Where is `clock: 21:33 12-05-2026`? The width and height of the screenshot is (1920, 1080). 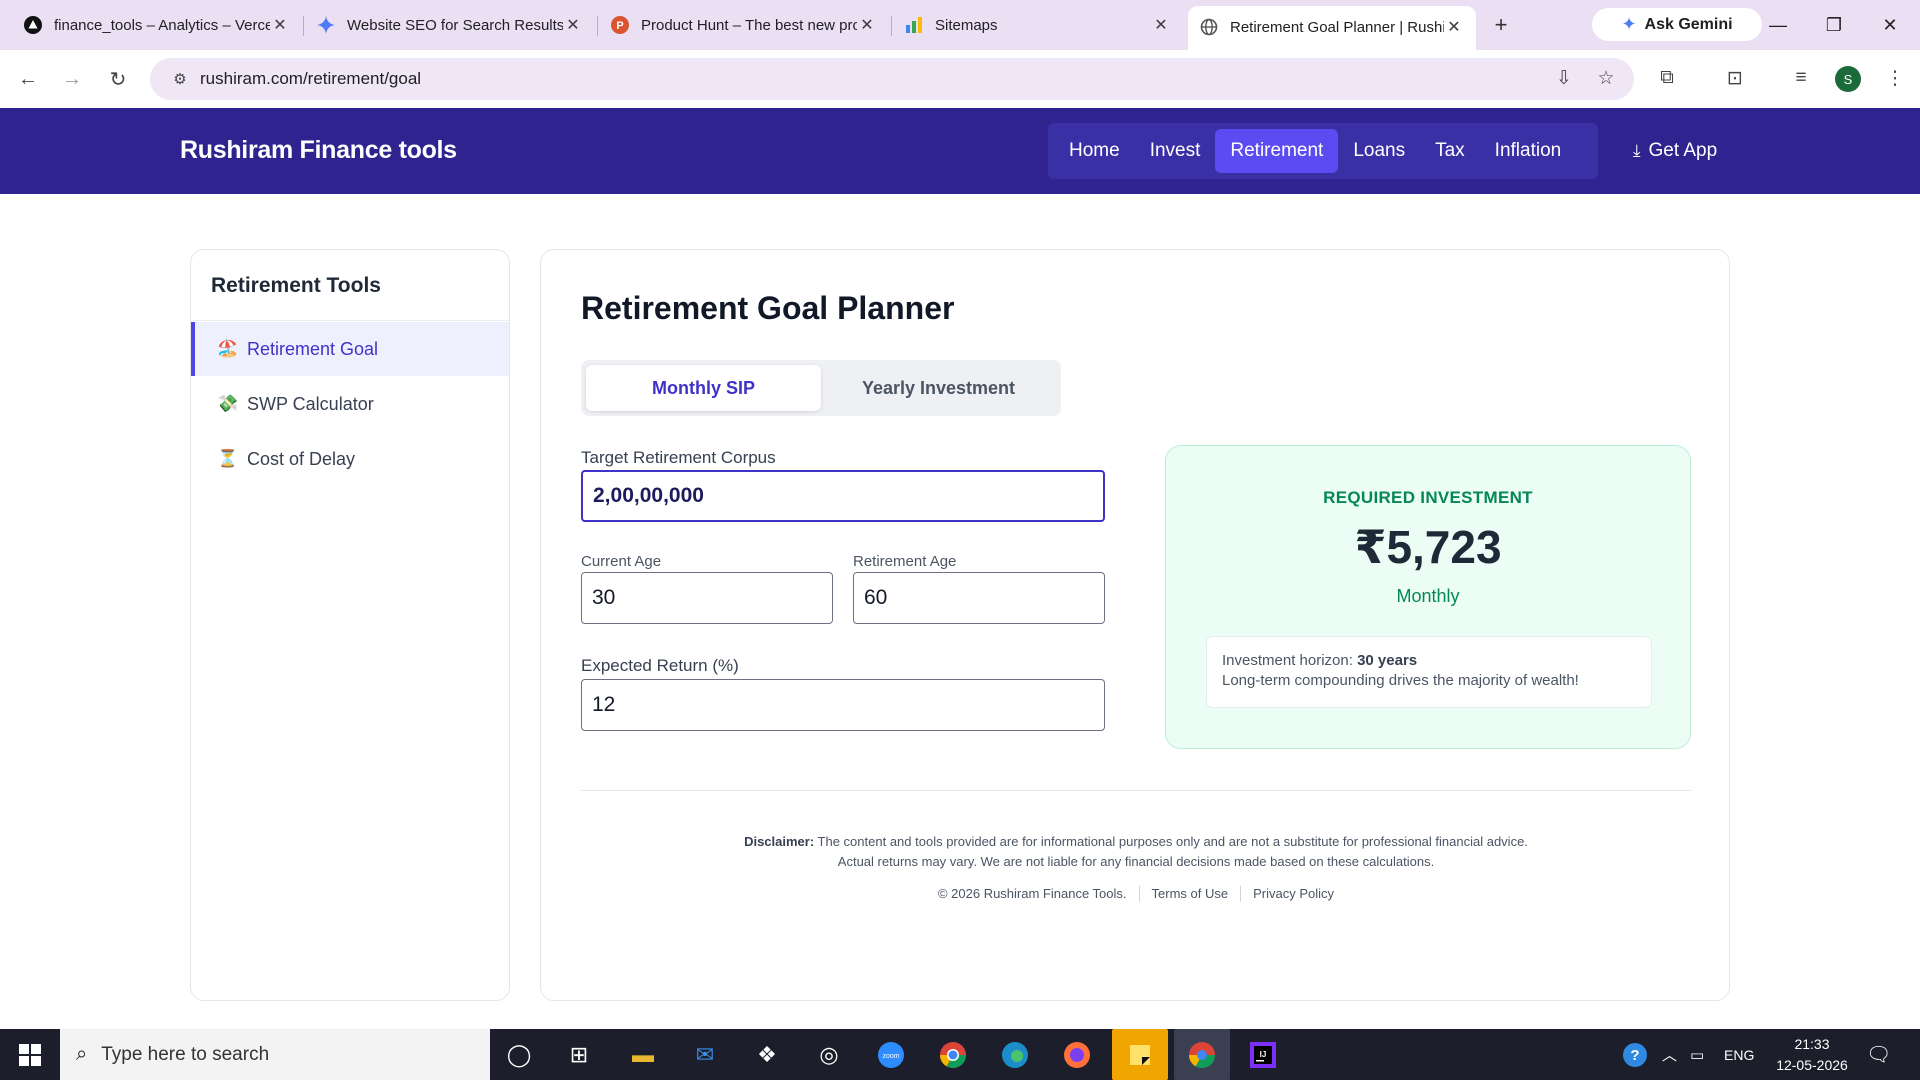 clock: 21:33 12-05-2026 is located at coordinates (1812, 1055).